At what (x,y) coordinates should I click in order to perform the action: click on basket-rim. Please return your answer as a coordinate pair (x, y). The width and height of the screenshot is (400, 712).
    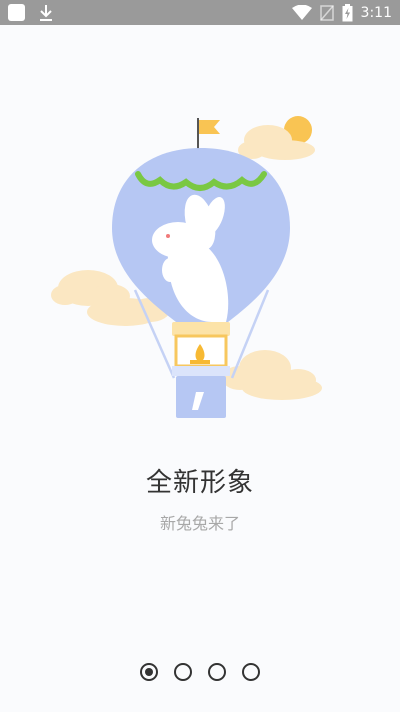
    Looking at the image, I should click on (201, 329).